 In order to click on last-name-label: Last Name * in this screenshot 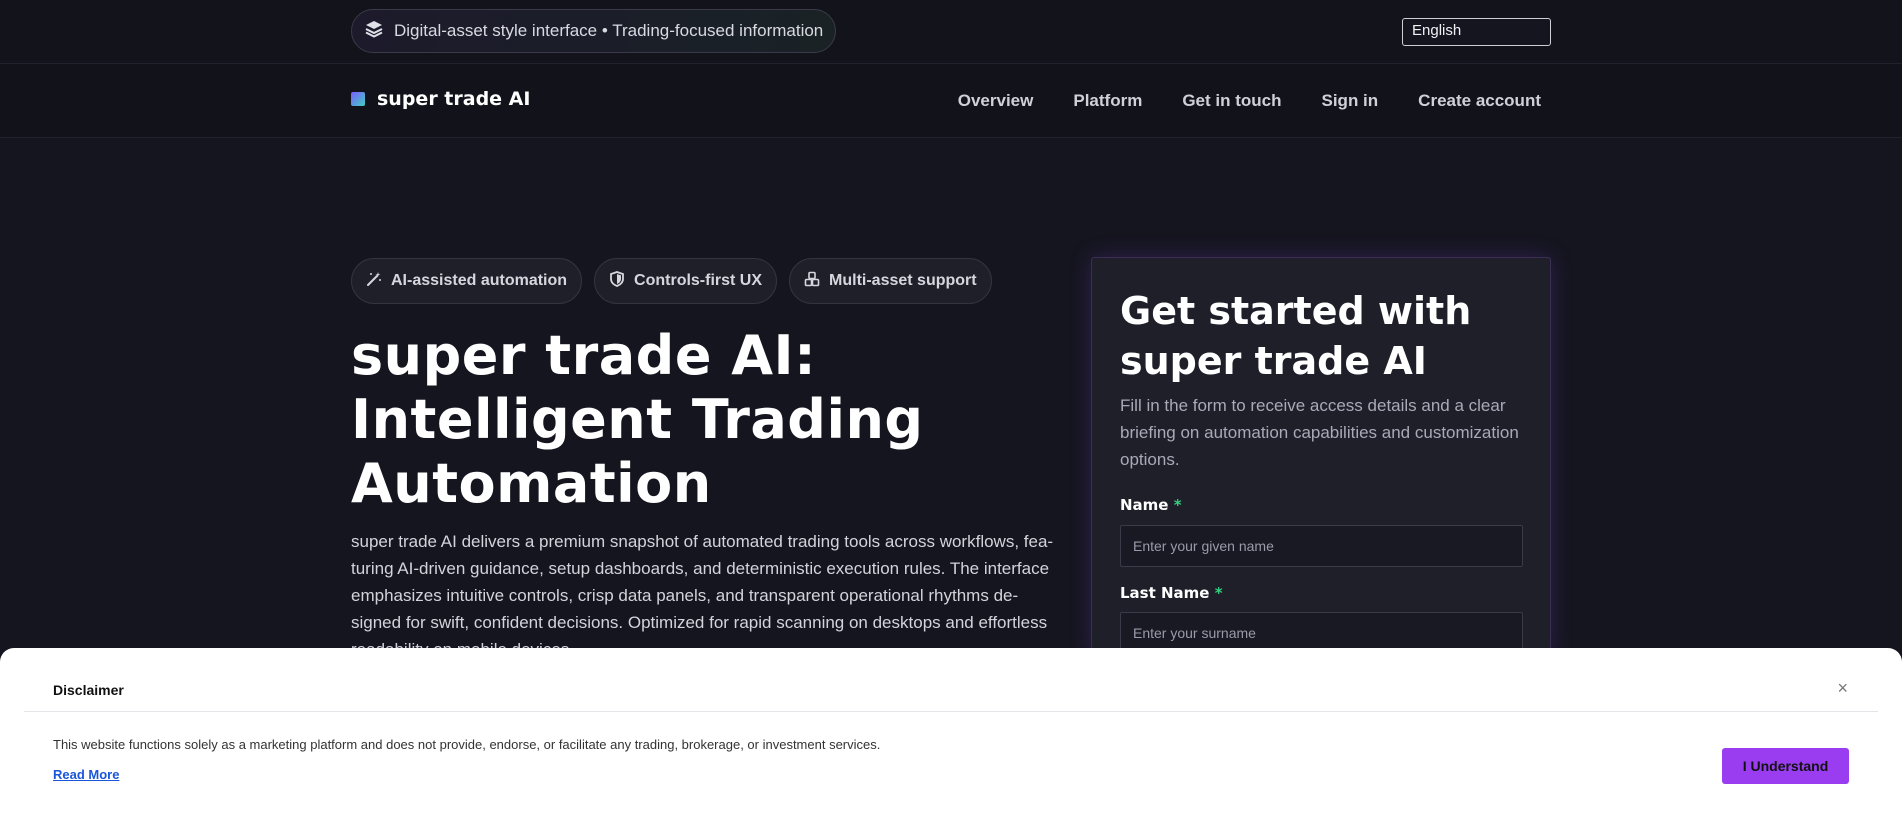, I will do `click(1171, 593)`.